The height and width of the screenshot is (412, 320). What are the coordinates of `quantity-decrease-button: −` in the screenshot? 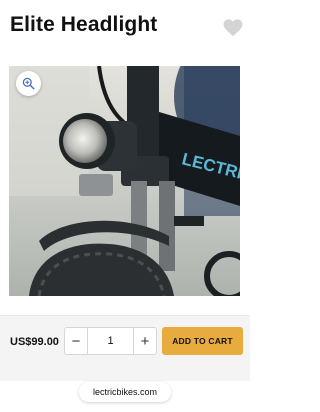 It's located at (76, 341).